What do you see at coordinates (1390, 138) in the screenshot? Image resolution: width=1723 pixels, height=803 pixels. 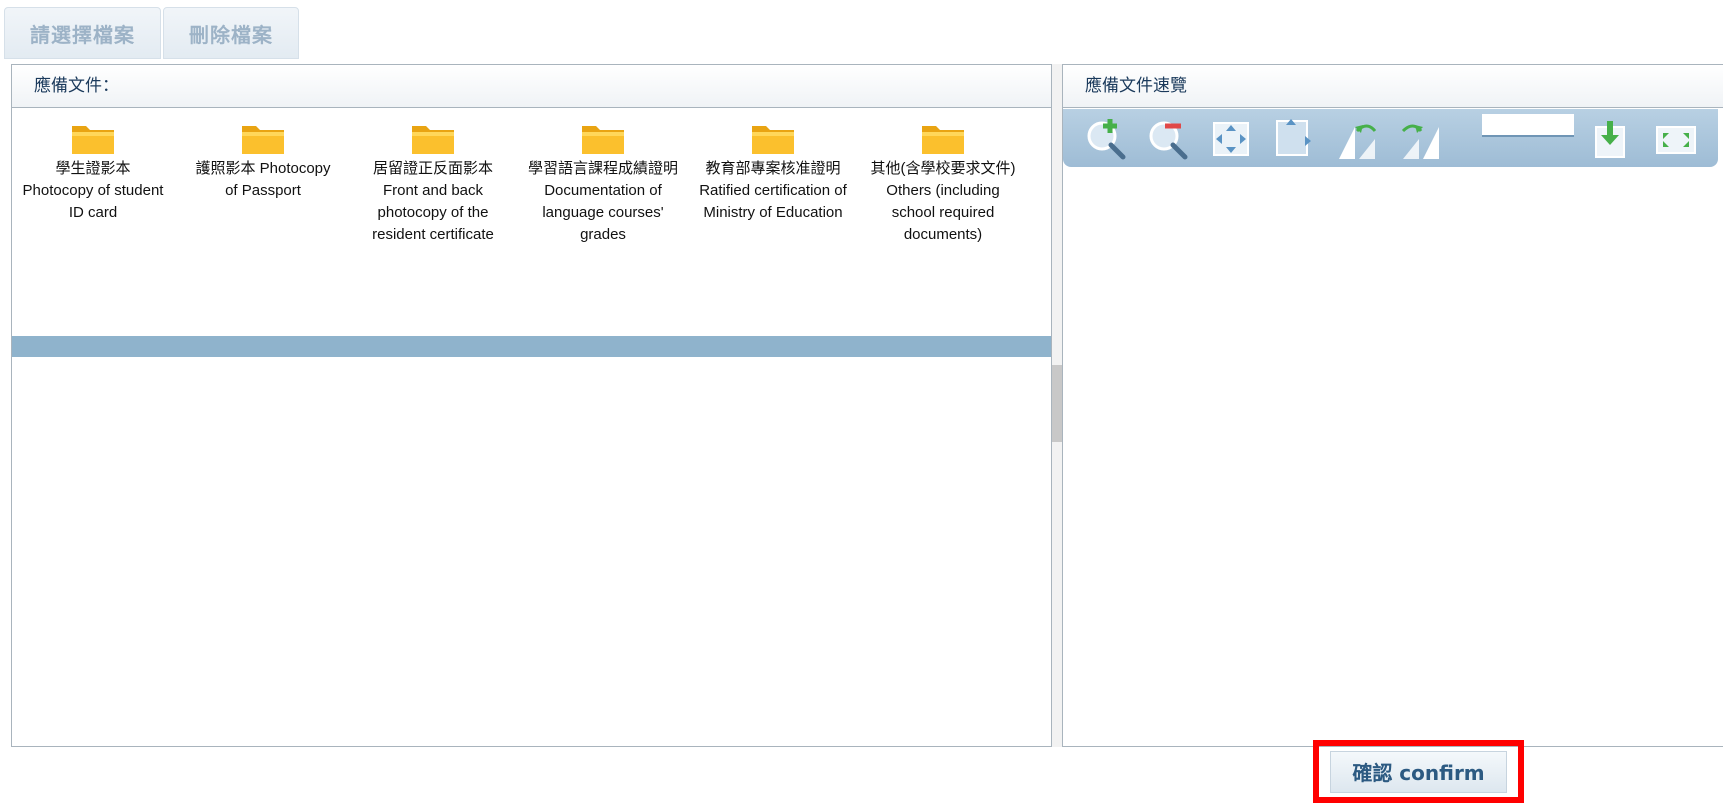 I see `viewer-toolbar` at bounding box center [1390, 138].